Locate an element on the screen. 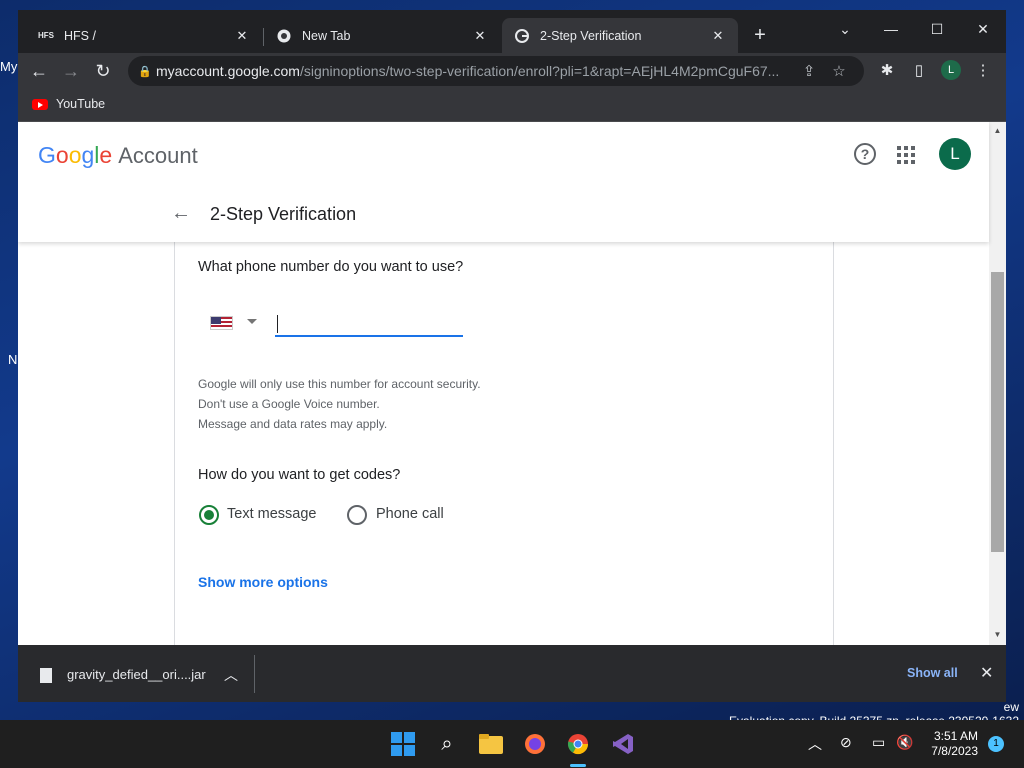 Image resolution: width=1024 pixels, height=768 pixels. show-more-options-link: Show more options is located at coordinates (263, 582).